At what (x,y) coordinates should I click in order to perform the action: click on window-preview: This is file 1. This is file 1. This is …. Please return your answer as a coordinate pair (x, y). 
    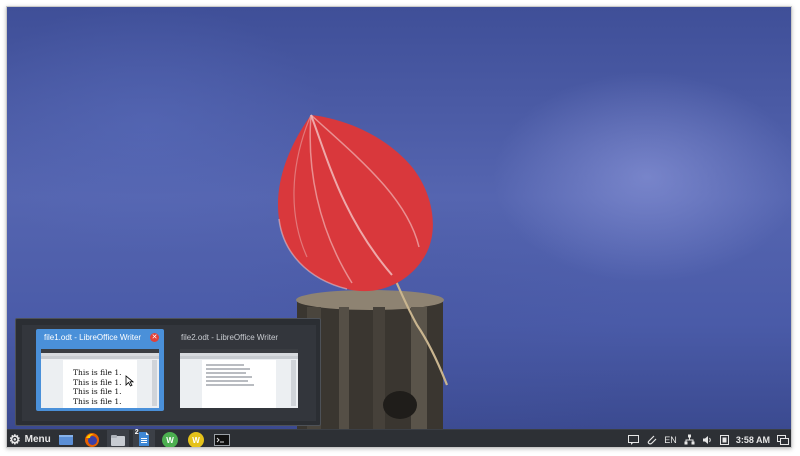
    Looking at the image, I should click on (100, 378).